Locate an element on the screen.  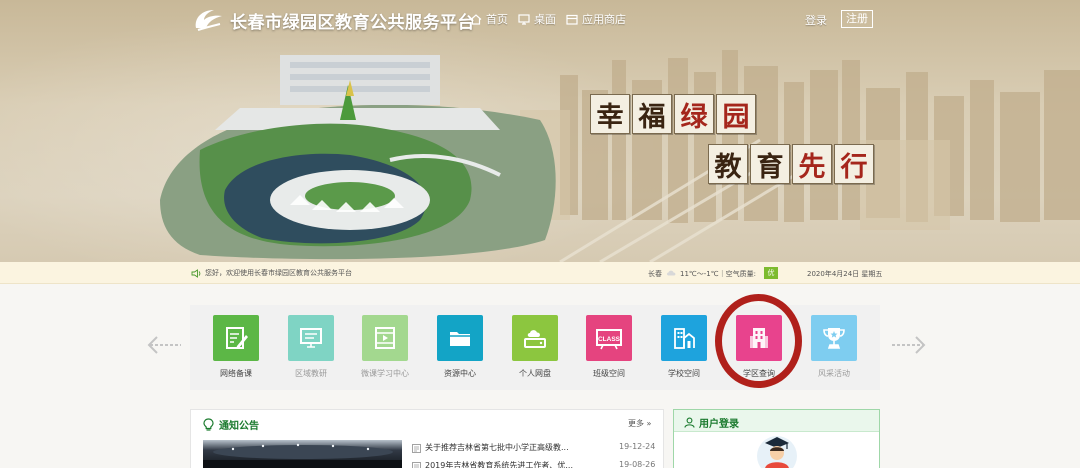
slogan-char: 教 is located at coordinates (728, 164).